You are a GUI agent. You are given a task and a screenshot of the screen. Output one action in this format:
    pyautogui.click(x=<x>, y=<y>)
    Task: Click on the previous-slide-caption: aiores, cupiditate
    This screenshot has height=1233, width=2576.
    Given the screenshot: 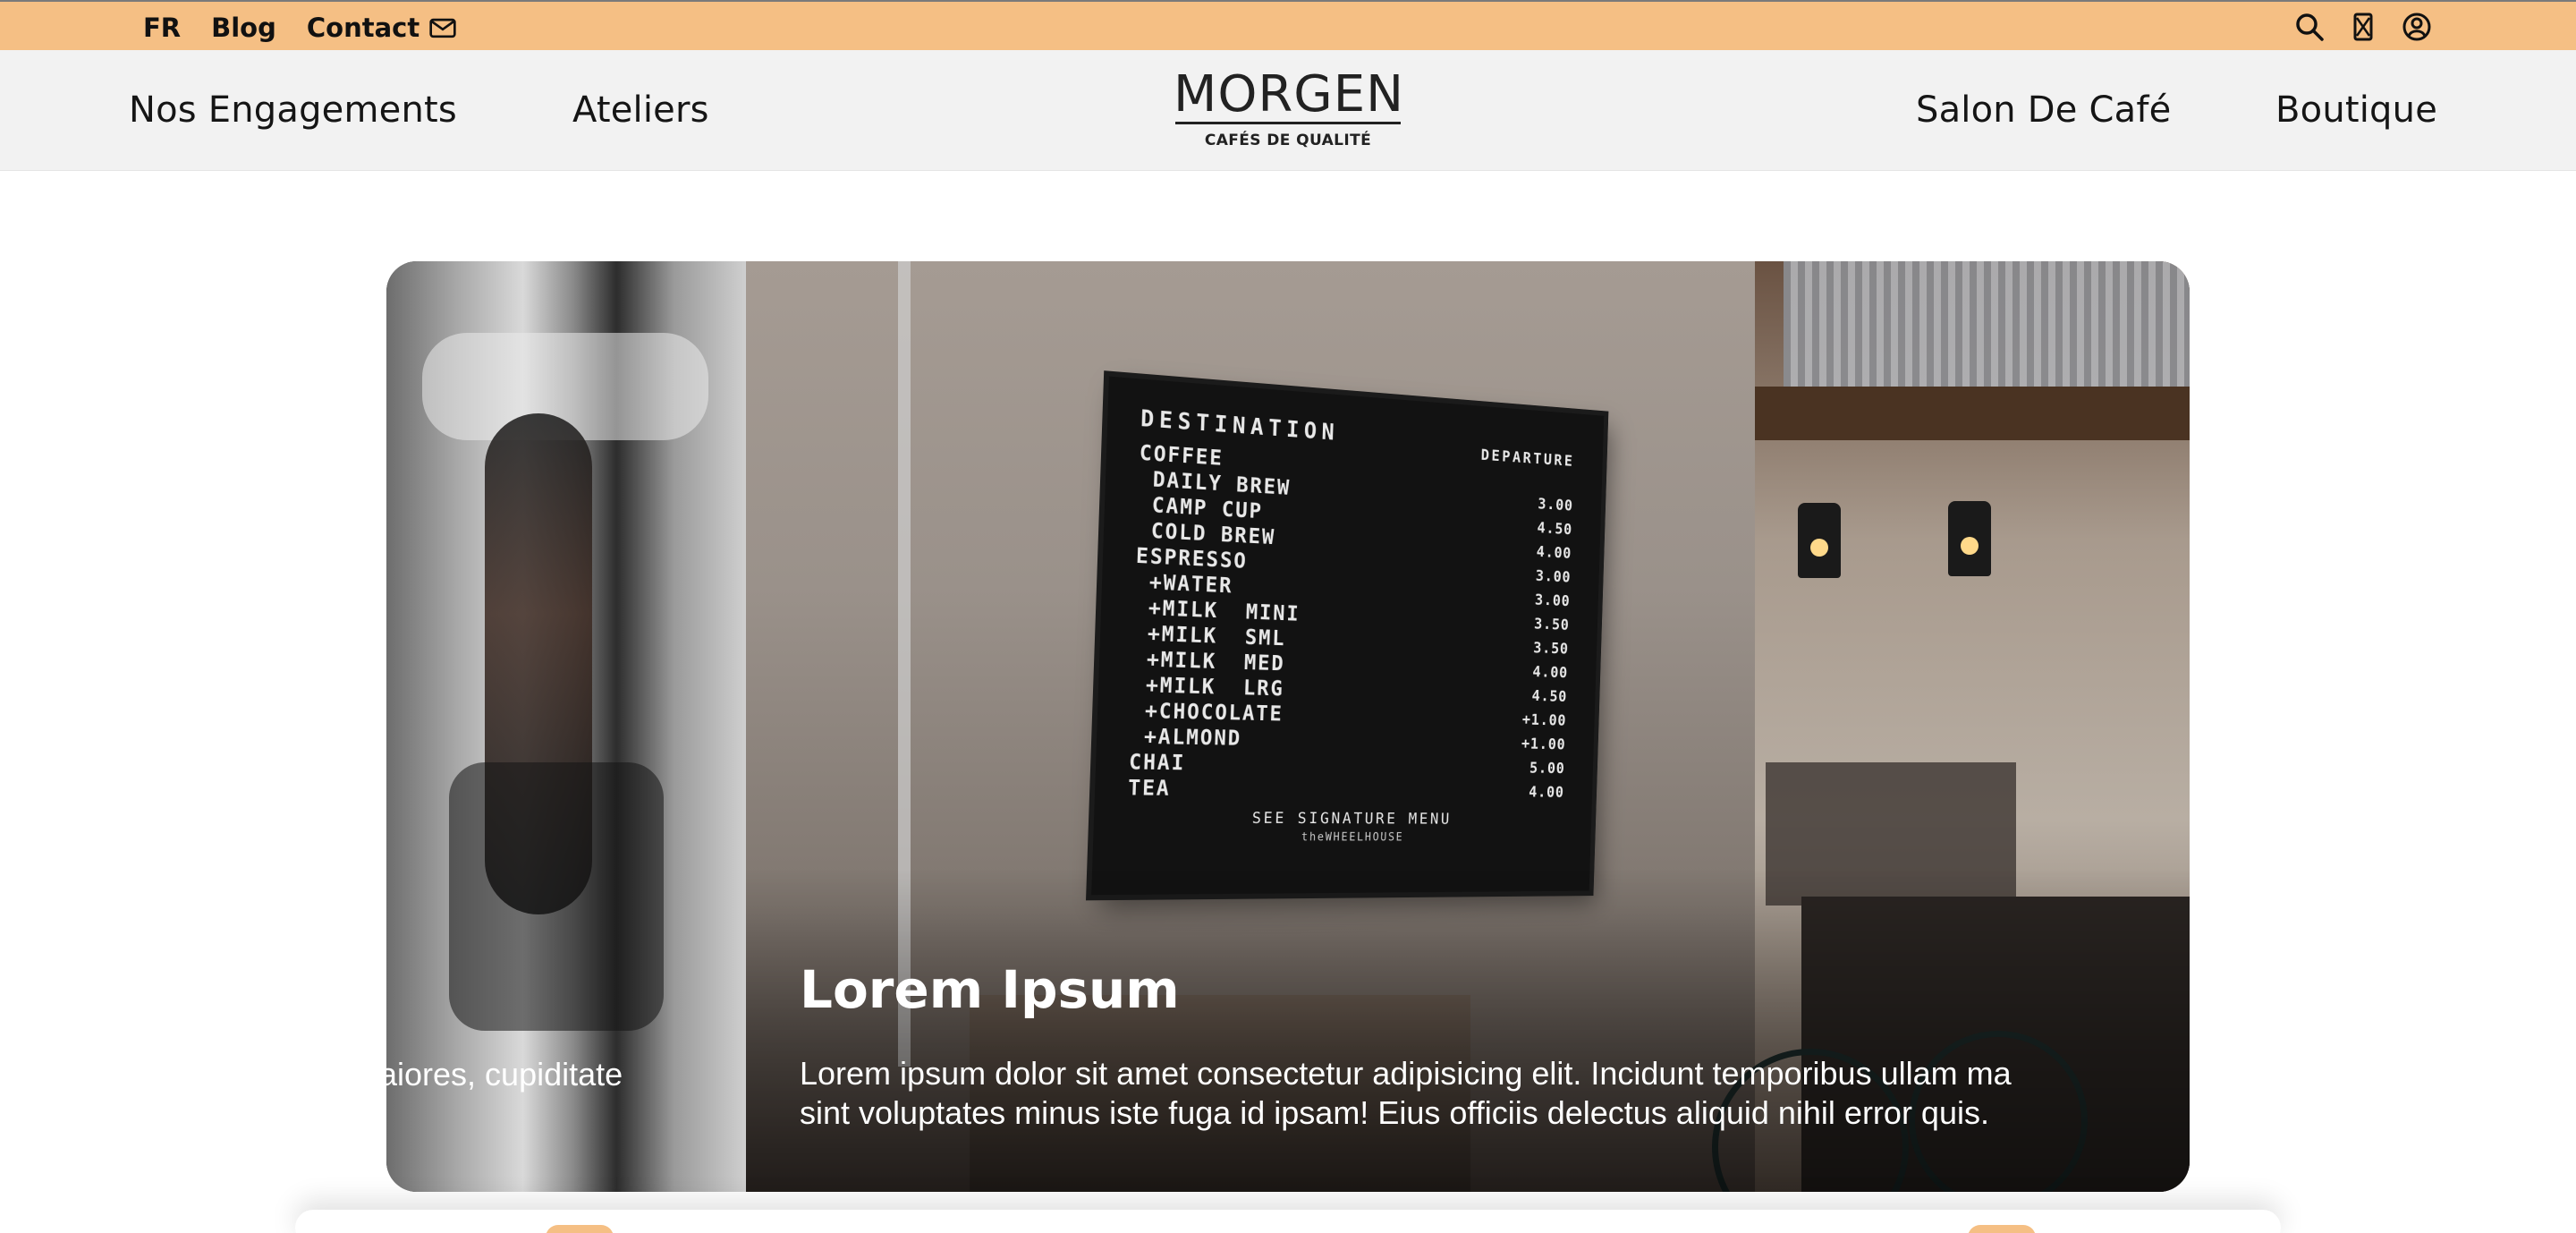 What is the action you would take?
    pyautogui.click(x=504, y=1074)
    